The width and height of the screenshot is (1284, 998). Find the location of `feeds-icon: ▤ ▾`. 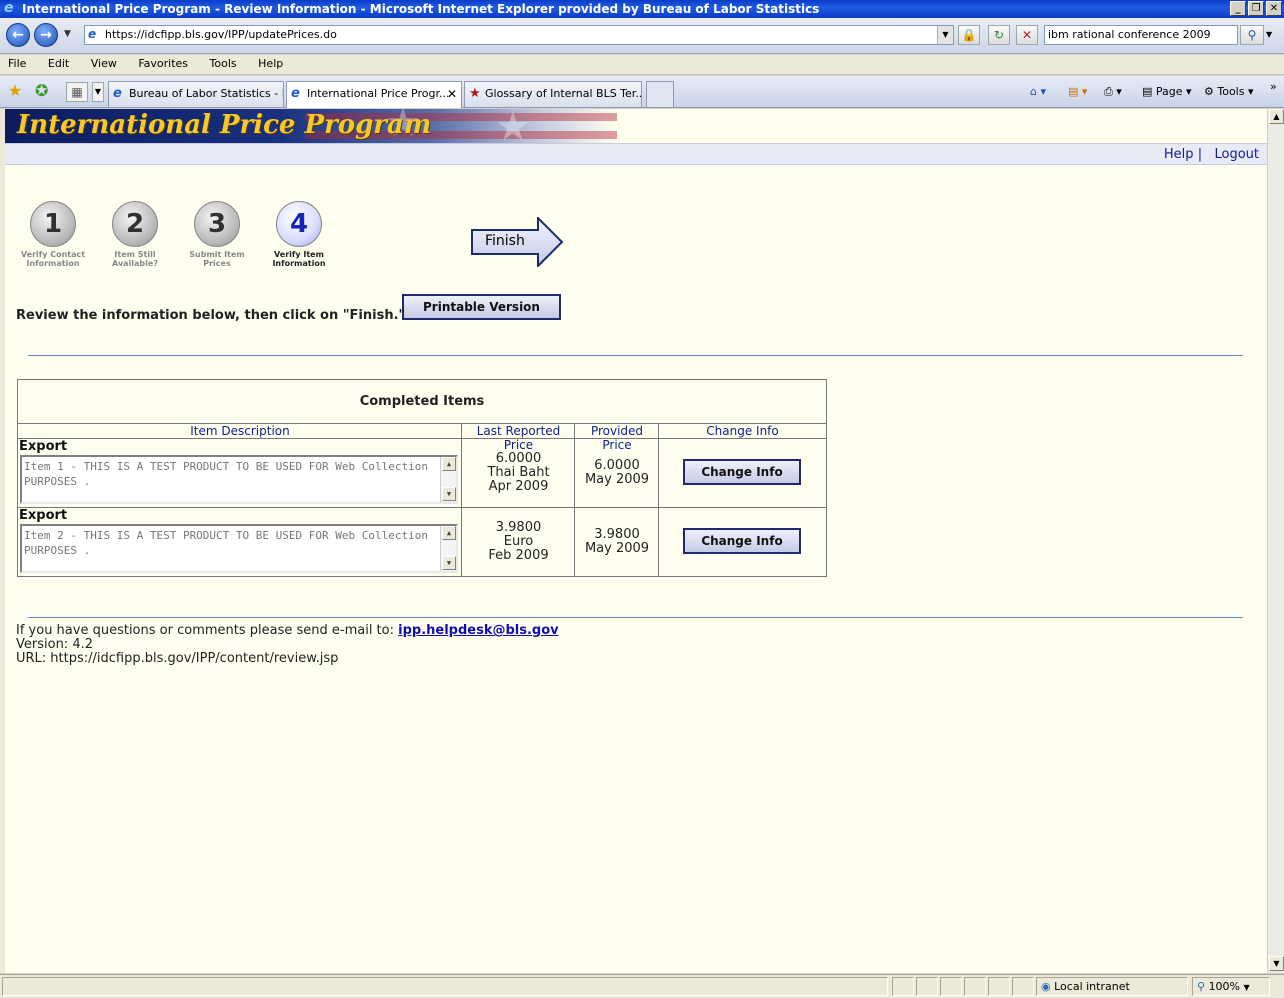

feeds-icon: ▤ ▾ is located at coordinates (1077, 92).